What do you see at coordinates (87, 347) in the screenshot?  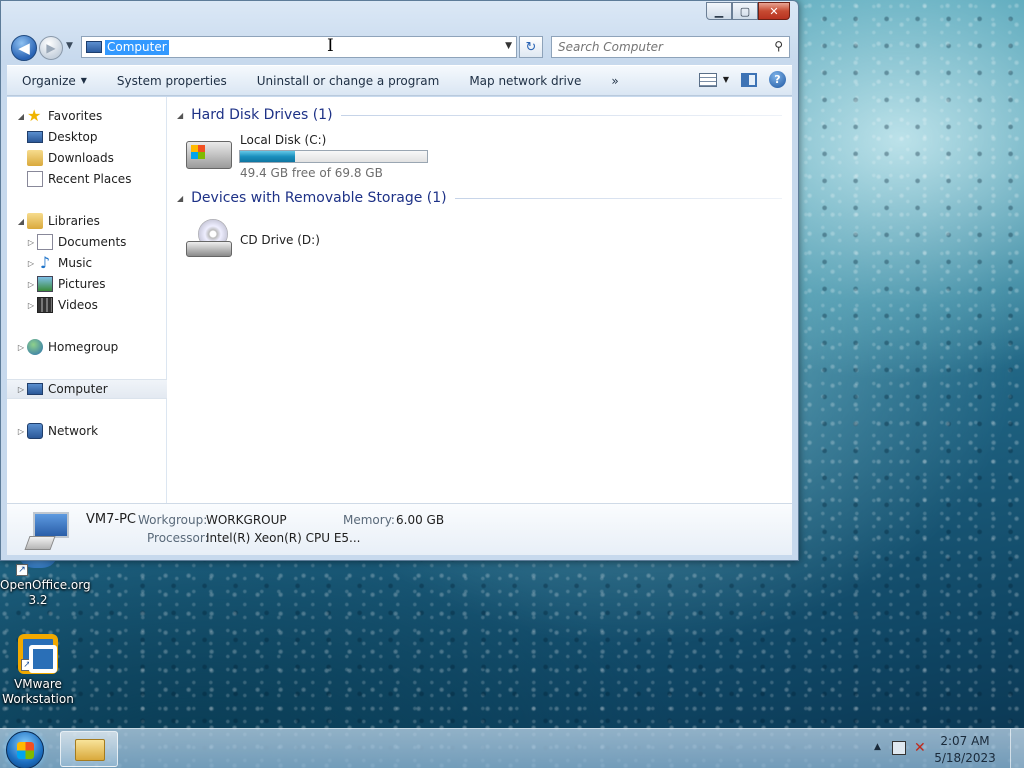 I see `nav-homegroup: ▷ Homegroup` at bounding box center [87, 347].